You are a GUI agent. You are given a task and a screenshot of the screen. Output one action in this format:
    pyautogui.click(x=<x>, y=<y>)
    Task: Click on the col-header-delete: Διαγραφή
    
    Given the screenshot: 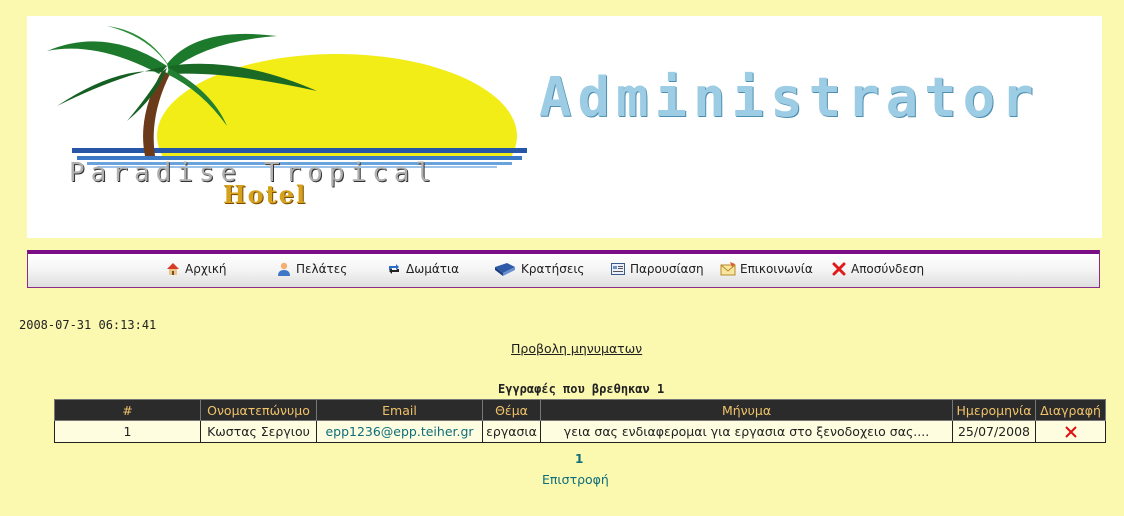 What is the action you would take?
    pyautogui.click(x=1070, y=410)
    